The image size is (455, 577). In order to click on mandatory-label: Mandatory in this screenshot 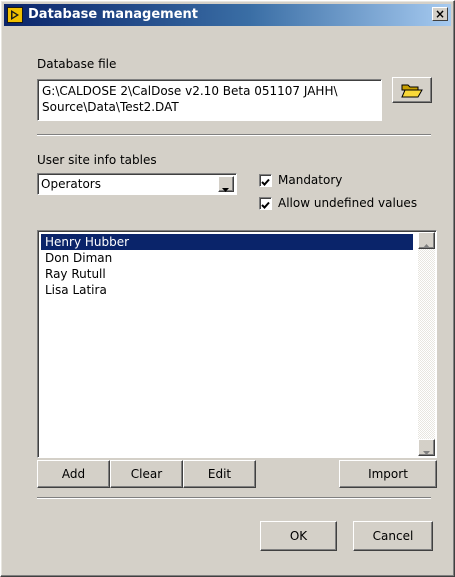, I will do `click(310, 180)`.